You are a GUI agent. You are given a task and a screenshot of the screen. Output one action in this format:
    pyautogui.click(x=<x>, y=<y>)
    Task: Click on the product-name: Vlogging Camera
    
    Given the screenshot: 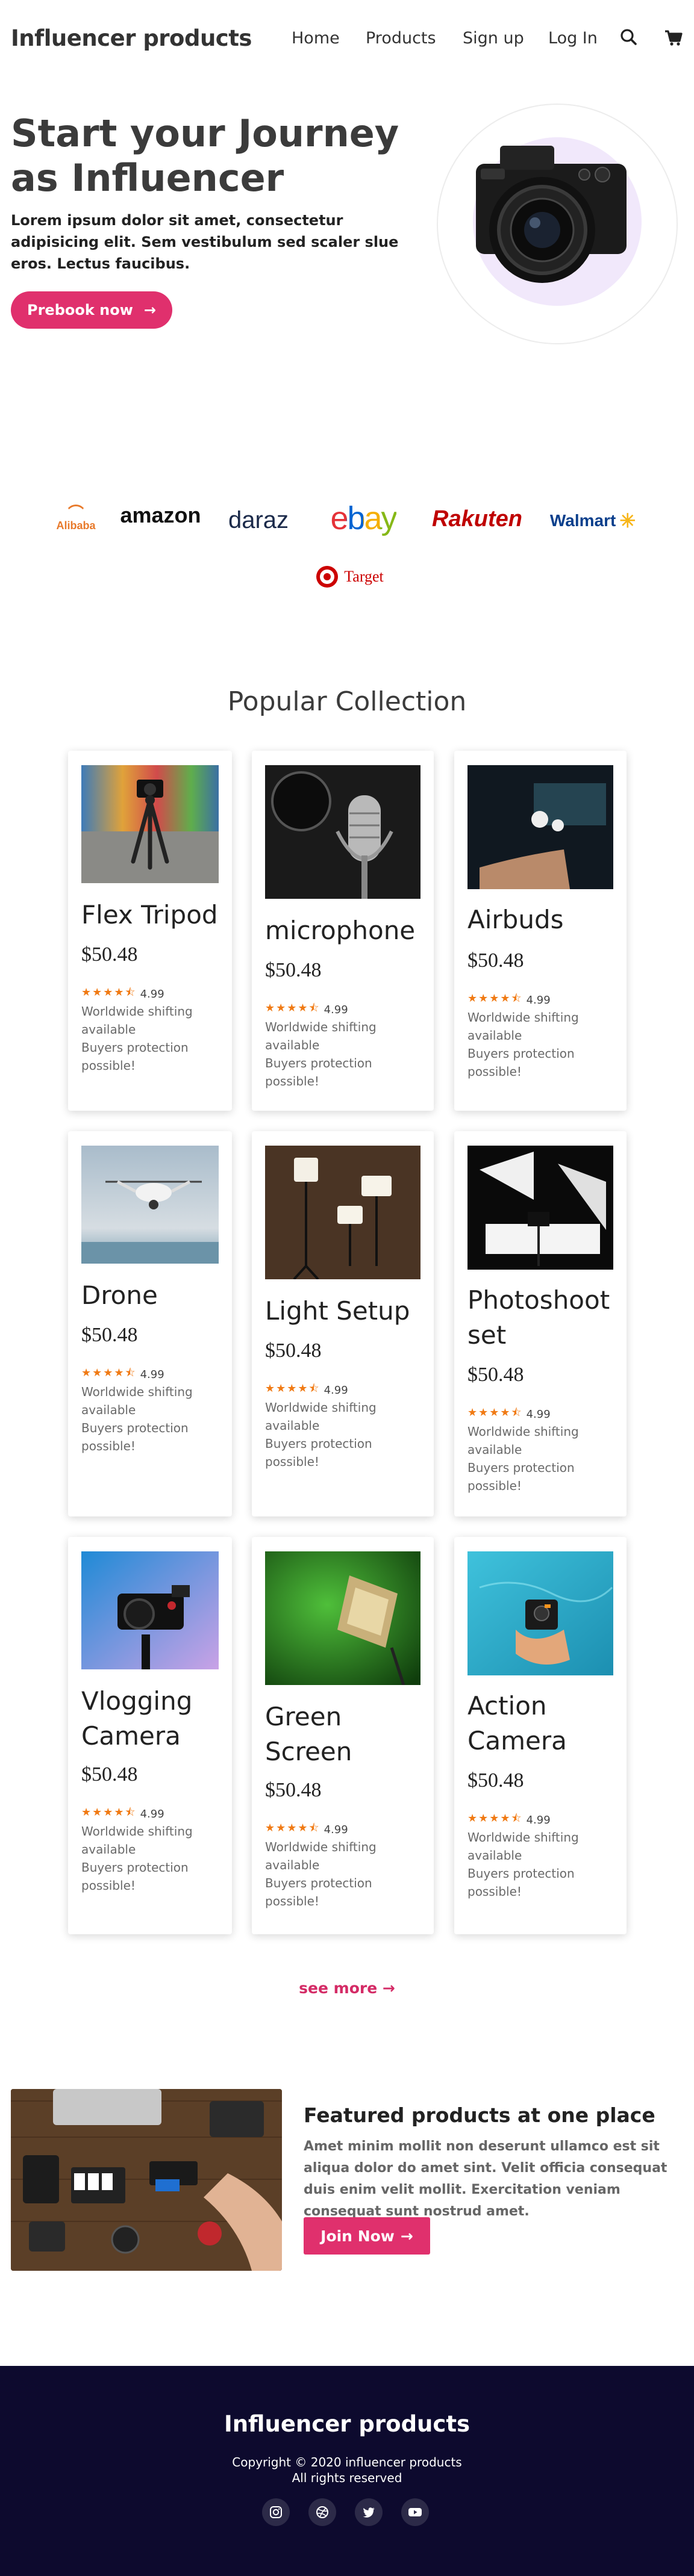 What is the action you would take?
    pyautogui.click(x=154, y=1719)
    